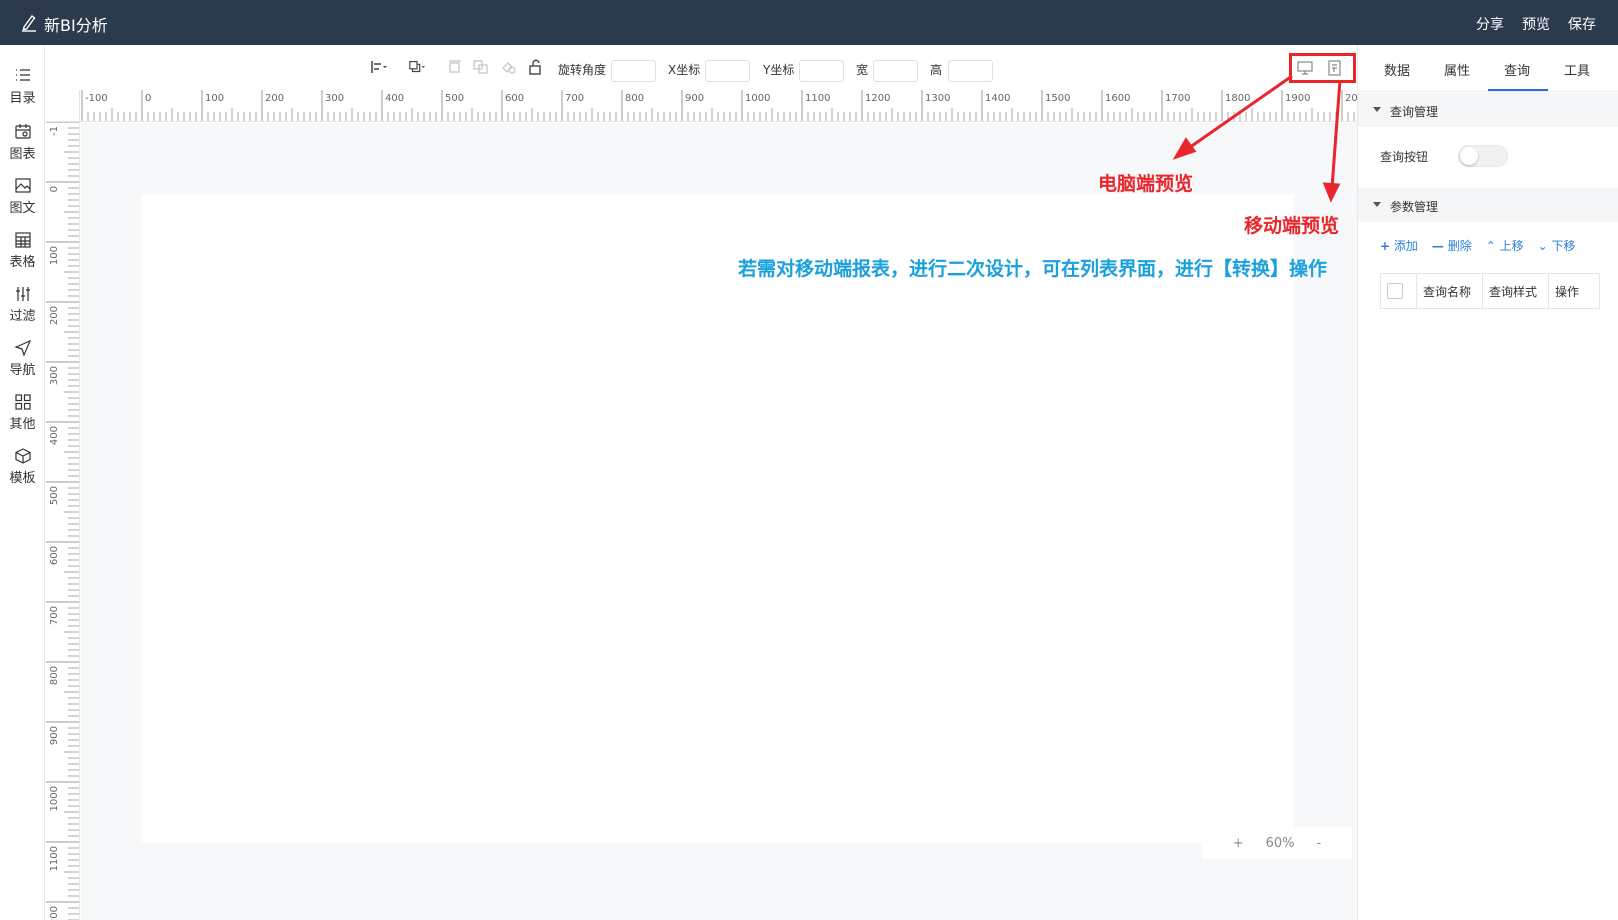 The width and height of the screenshot is (1618, 920). Describe the element at coordinates (1457, 69) in the screenshot. I see `tab-properties: 属性` at that location.